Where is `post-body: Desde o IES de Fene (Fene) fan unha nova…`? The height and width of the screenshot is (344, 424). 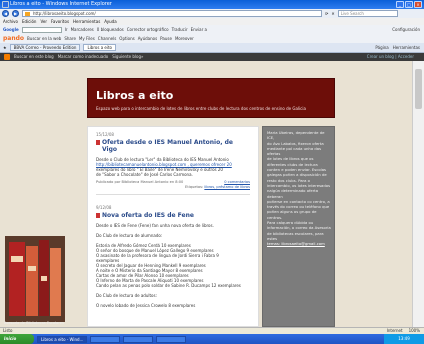
post-body: Desde o IES de Fene (Fene) fan unha nova… is located at coordinates (173, 265).